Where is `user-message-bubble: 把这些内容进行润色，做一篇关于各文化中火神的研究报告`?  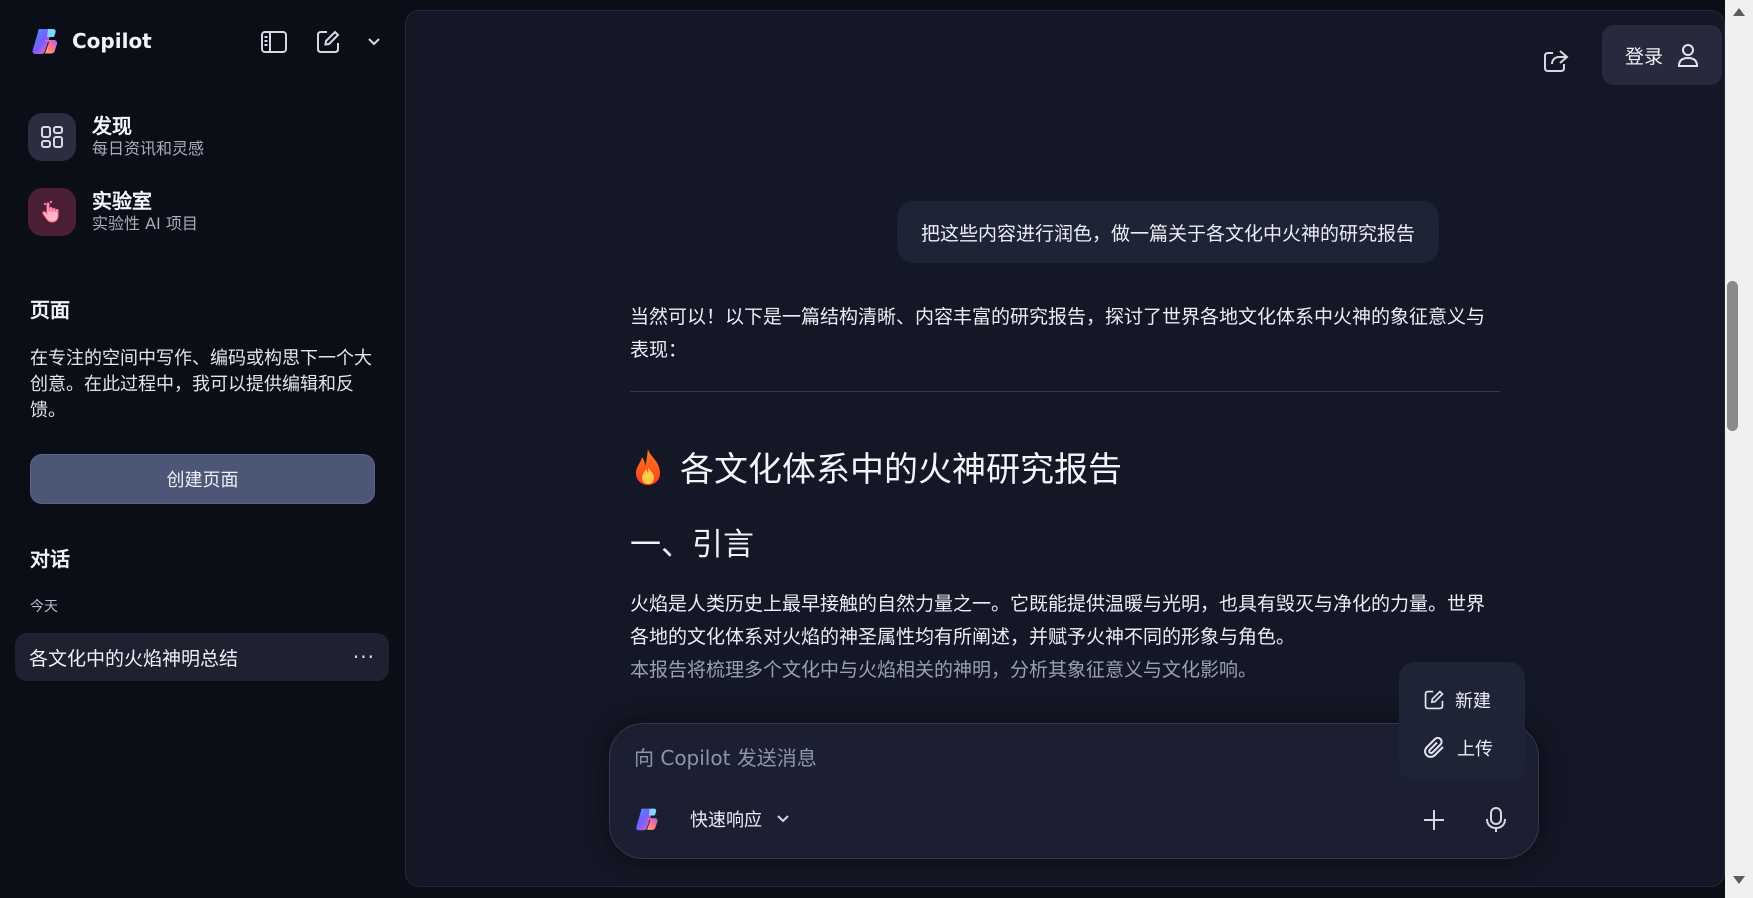 user-message-bubble: 把这些内容进行润色，做一篇关于各文化中火神的研究报告 is located at coordinates (1168, 232).